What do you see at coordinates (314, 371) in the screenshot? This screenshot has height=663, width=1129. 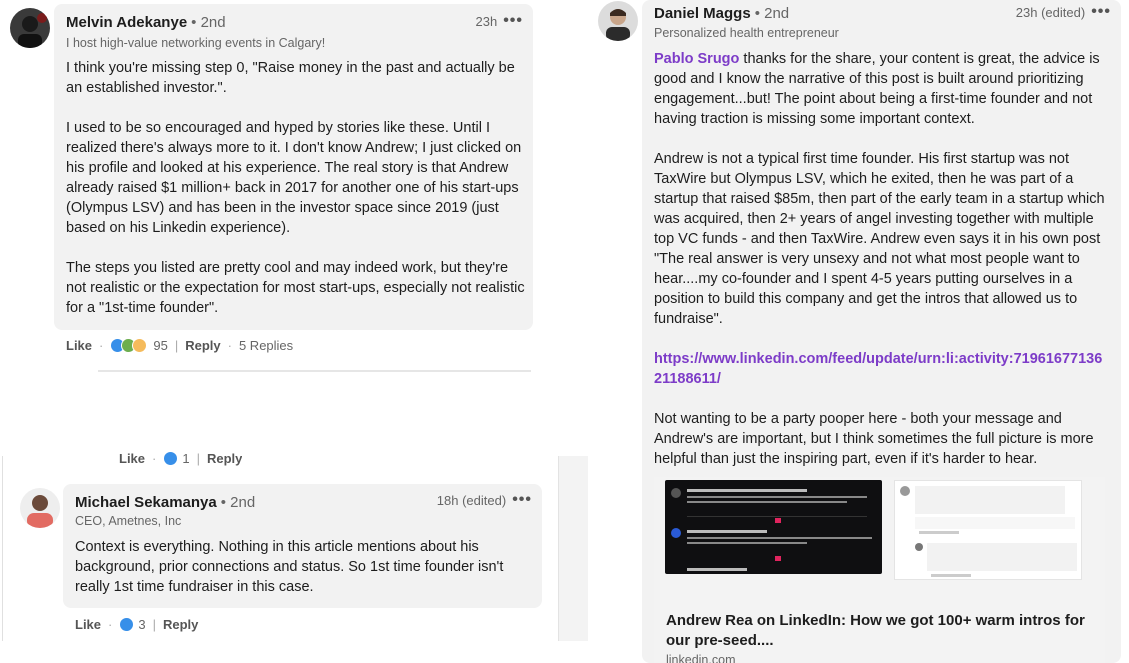 I see `divider` at bounding box center [314, 371].